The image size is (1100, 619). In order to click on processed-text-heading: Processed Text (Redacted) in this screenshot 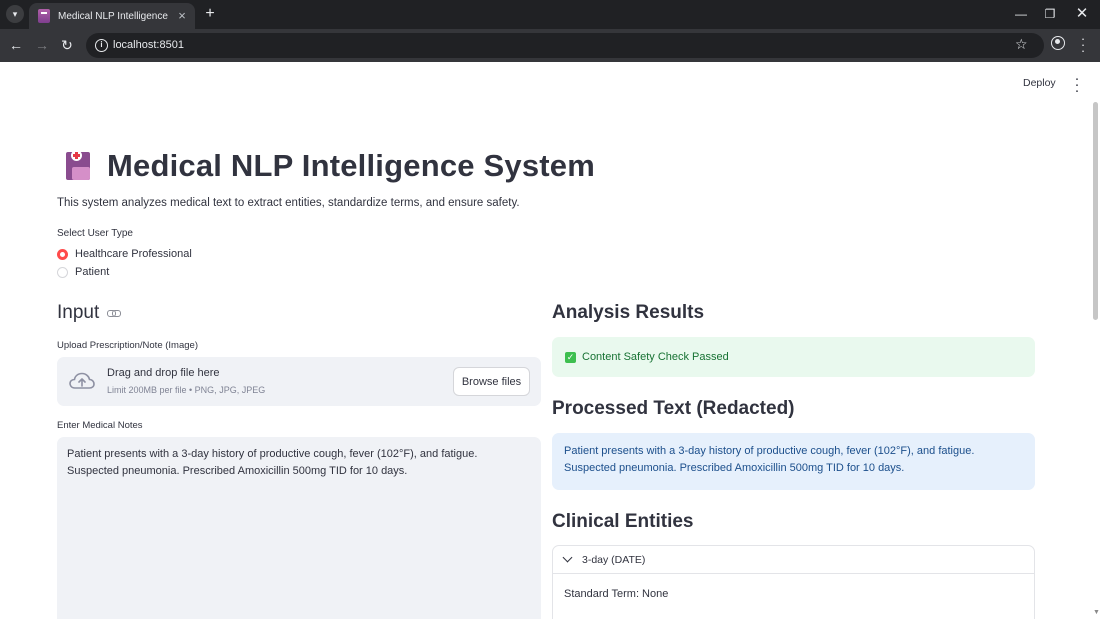, I will do `click(673, 408)`.